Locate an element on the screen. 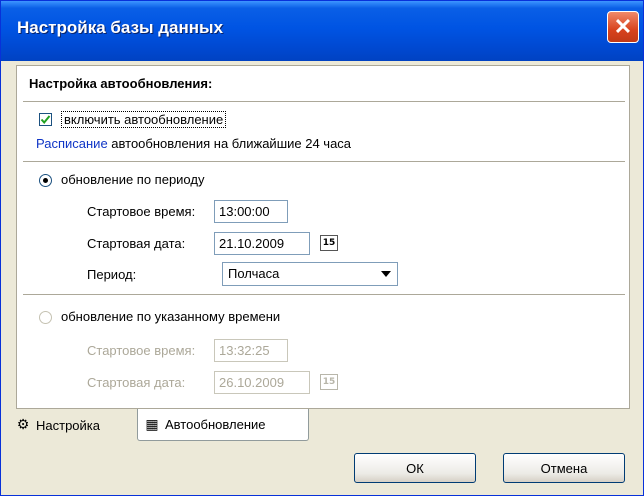 The width and height of the screenshot is (644, 496). enable-autoupdate-label: включить автообновление is located at coordinates (144, 119).